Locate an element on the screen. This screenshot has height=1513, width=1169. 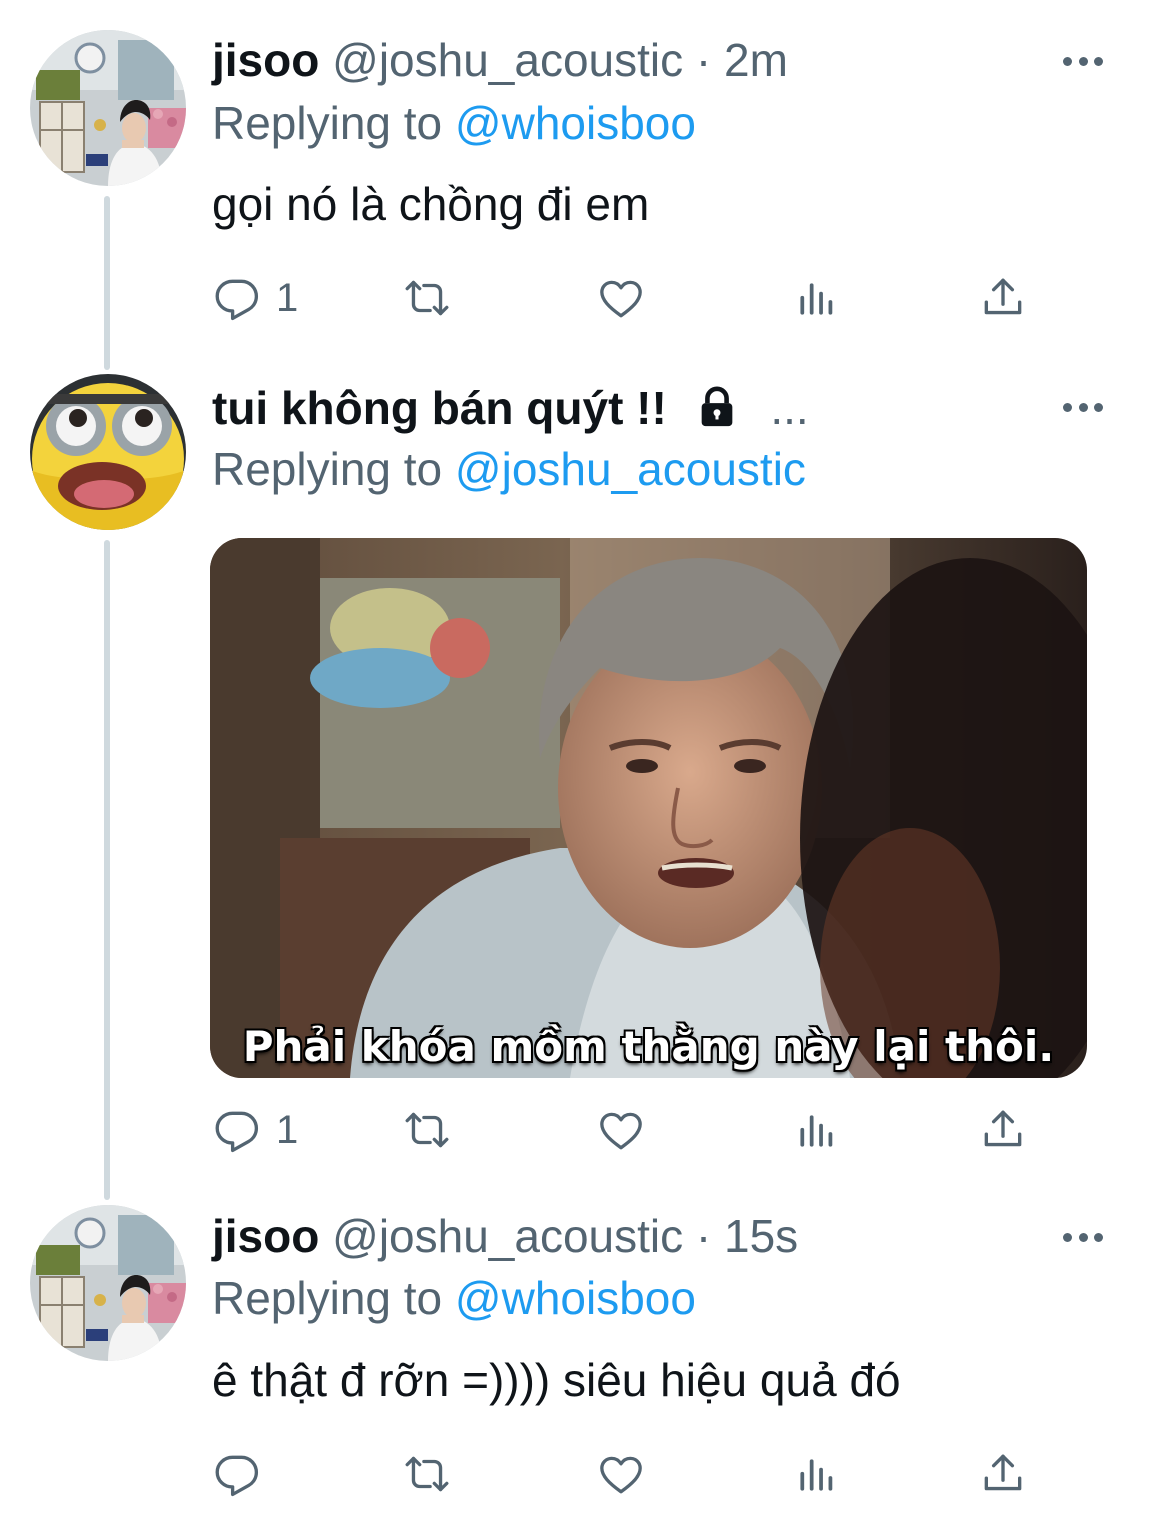
mention-link: @joshu_acoustic is located at coordinates (630, 469).